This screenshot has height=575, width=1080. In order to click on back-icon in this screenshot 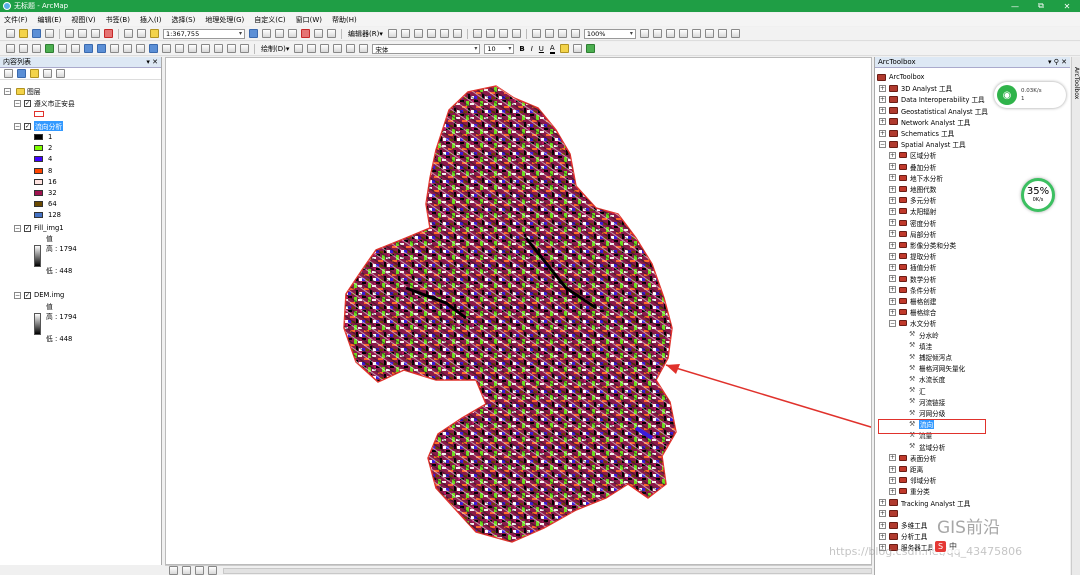, I will do `click(88, 48)`.